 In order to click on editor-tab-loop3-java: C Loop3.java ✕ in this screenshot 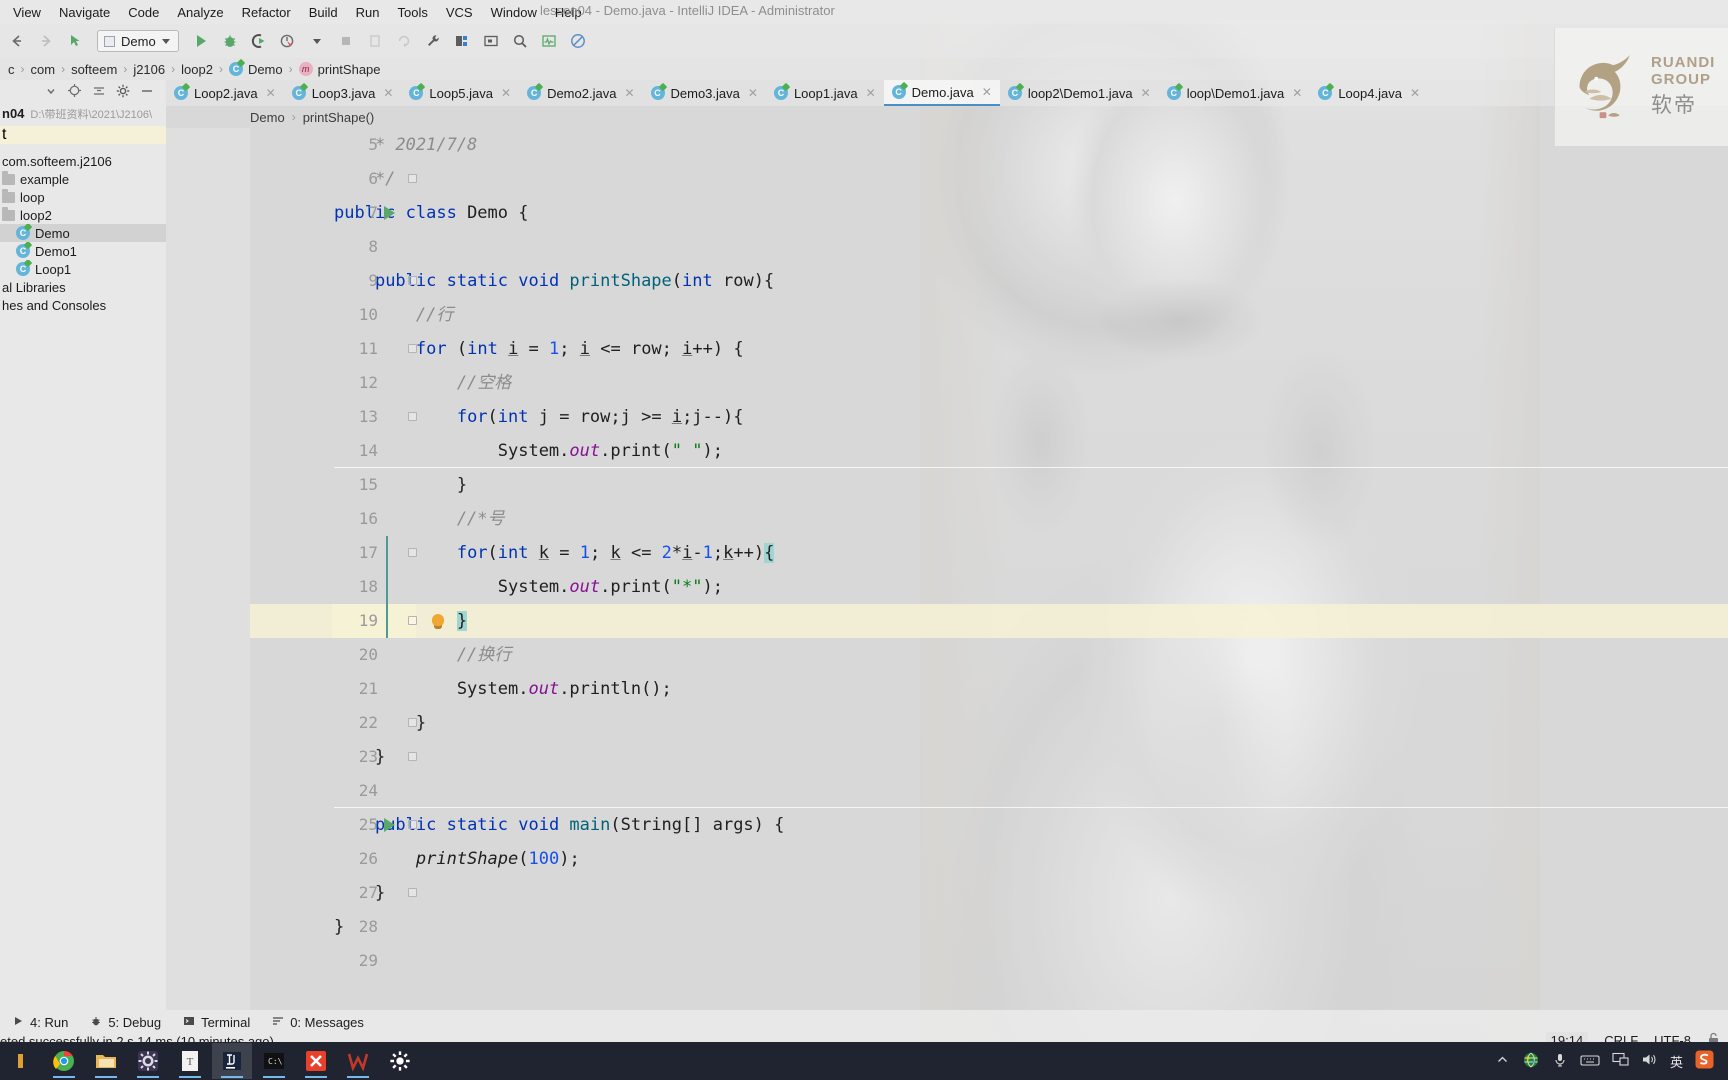, I will do `click(343, 93)`.